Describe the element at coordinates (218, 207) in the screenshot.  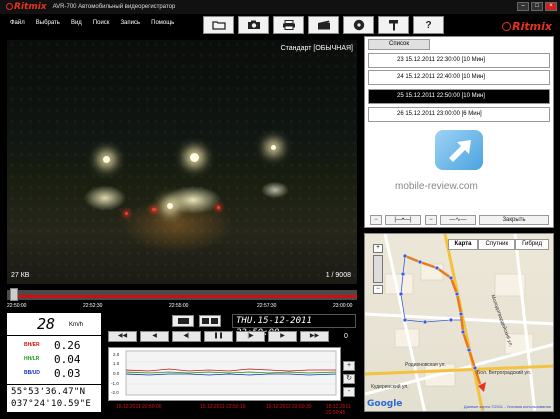
I see `tail-light` at that location.